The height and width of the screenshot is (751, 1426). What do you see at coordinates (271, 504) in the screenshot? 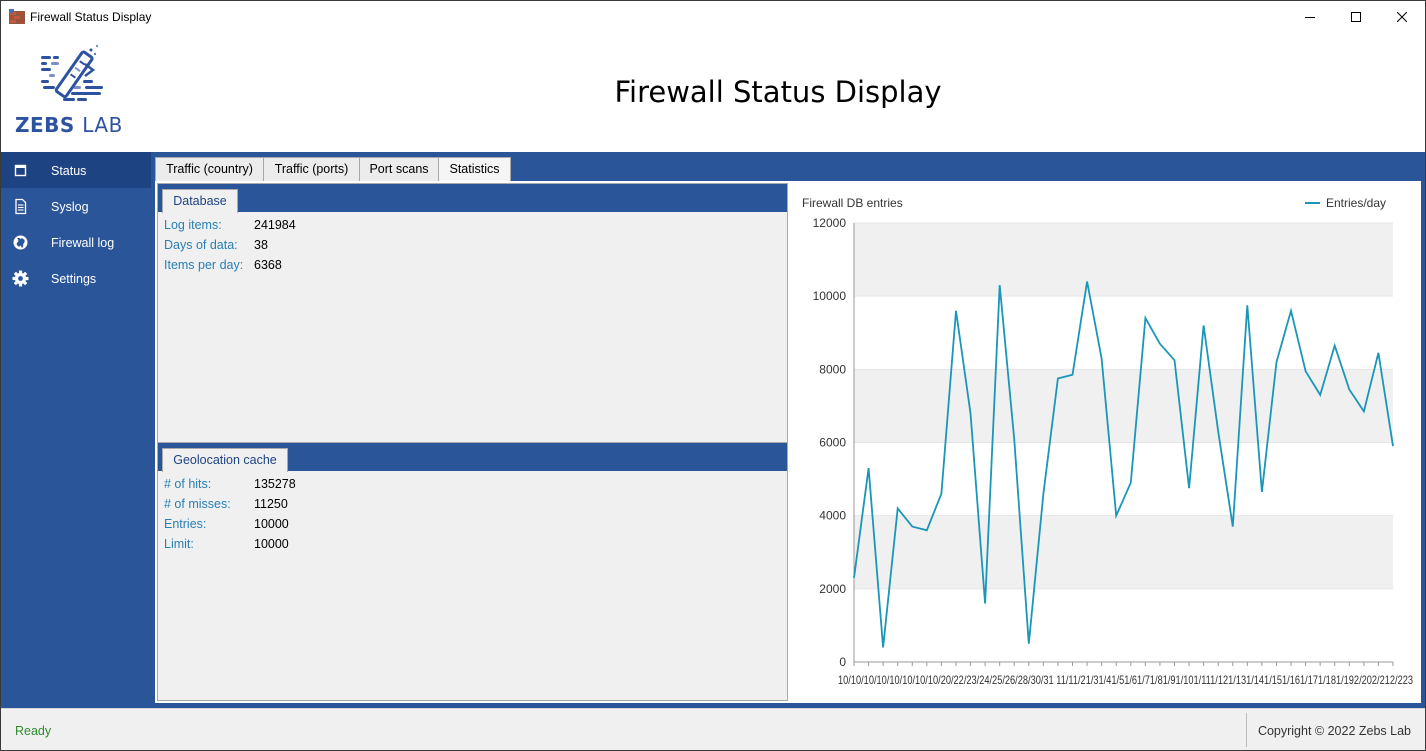
I see `misses-value: 11250` at bounding box center [271, 504].